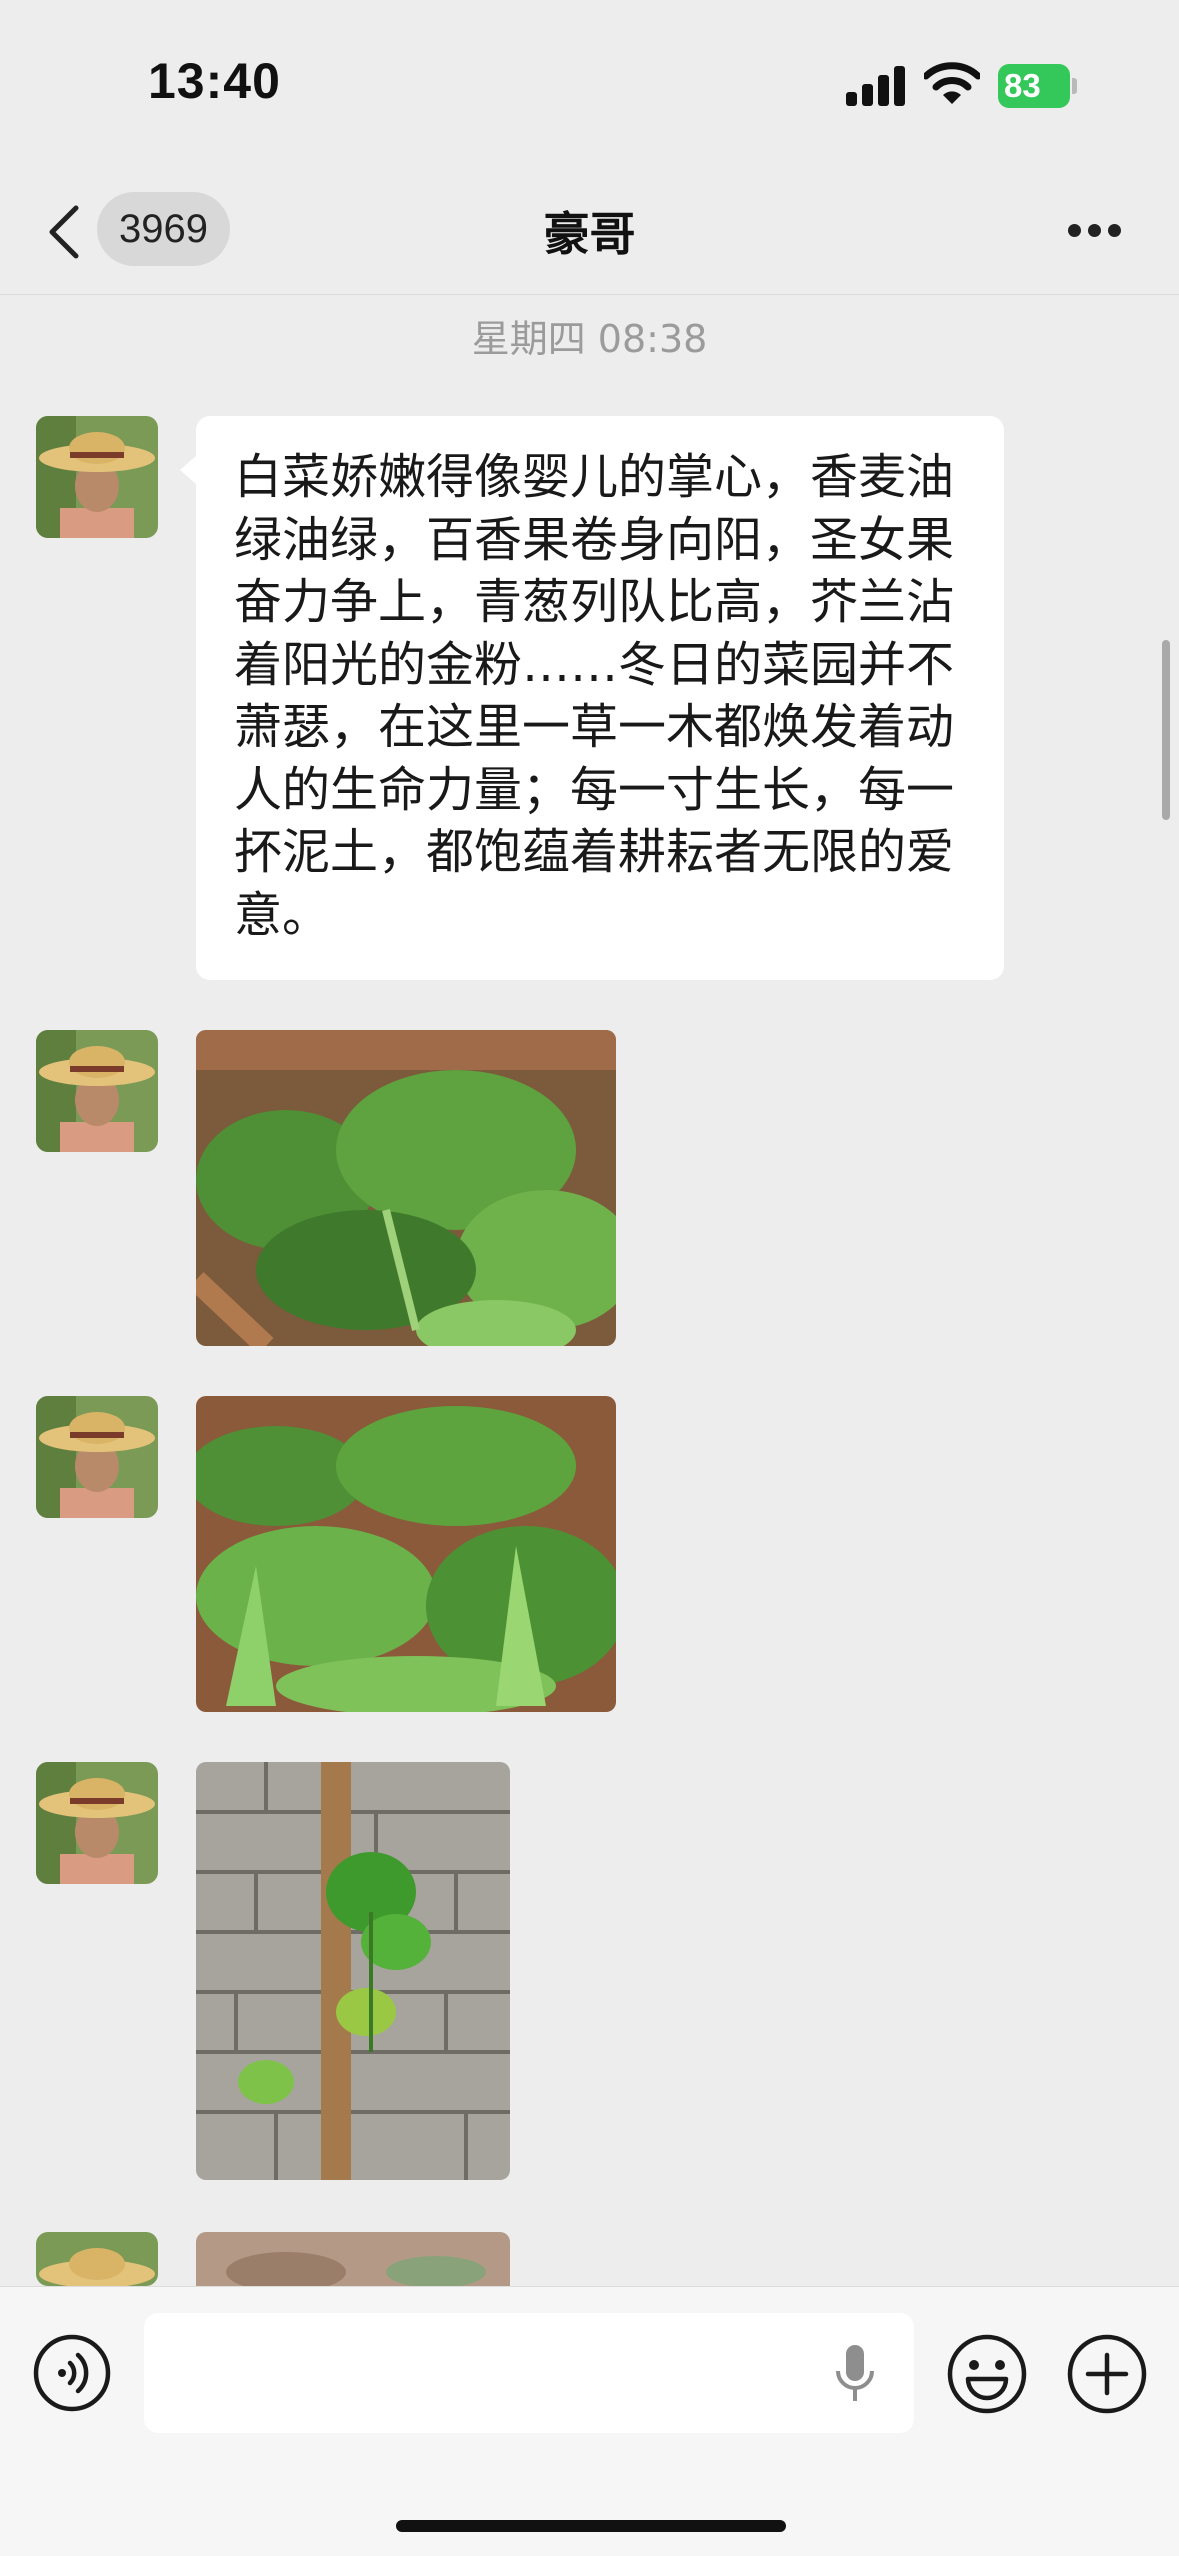  Describe the element at coordinates (591, 2526) in the screenshot. I see `home-indicator` at that location.